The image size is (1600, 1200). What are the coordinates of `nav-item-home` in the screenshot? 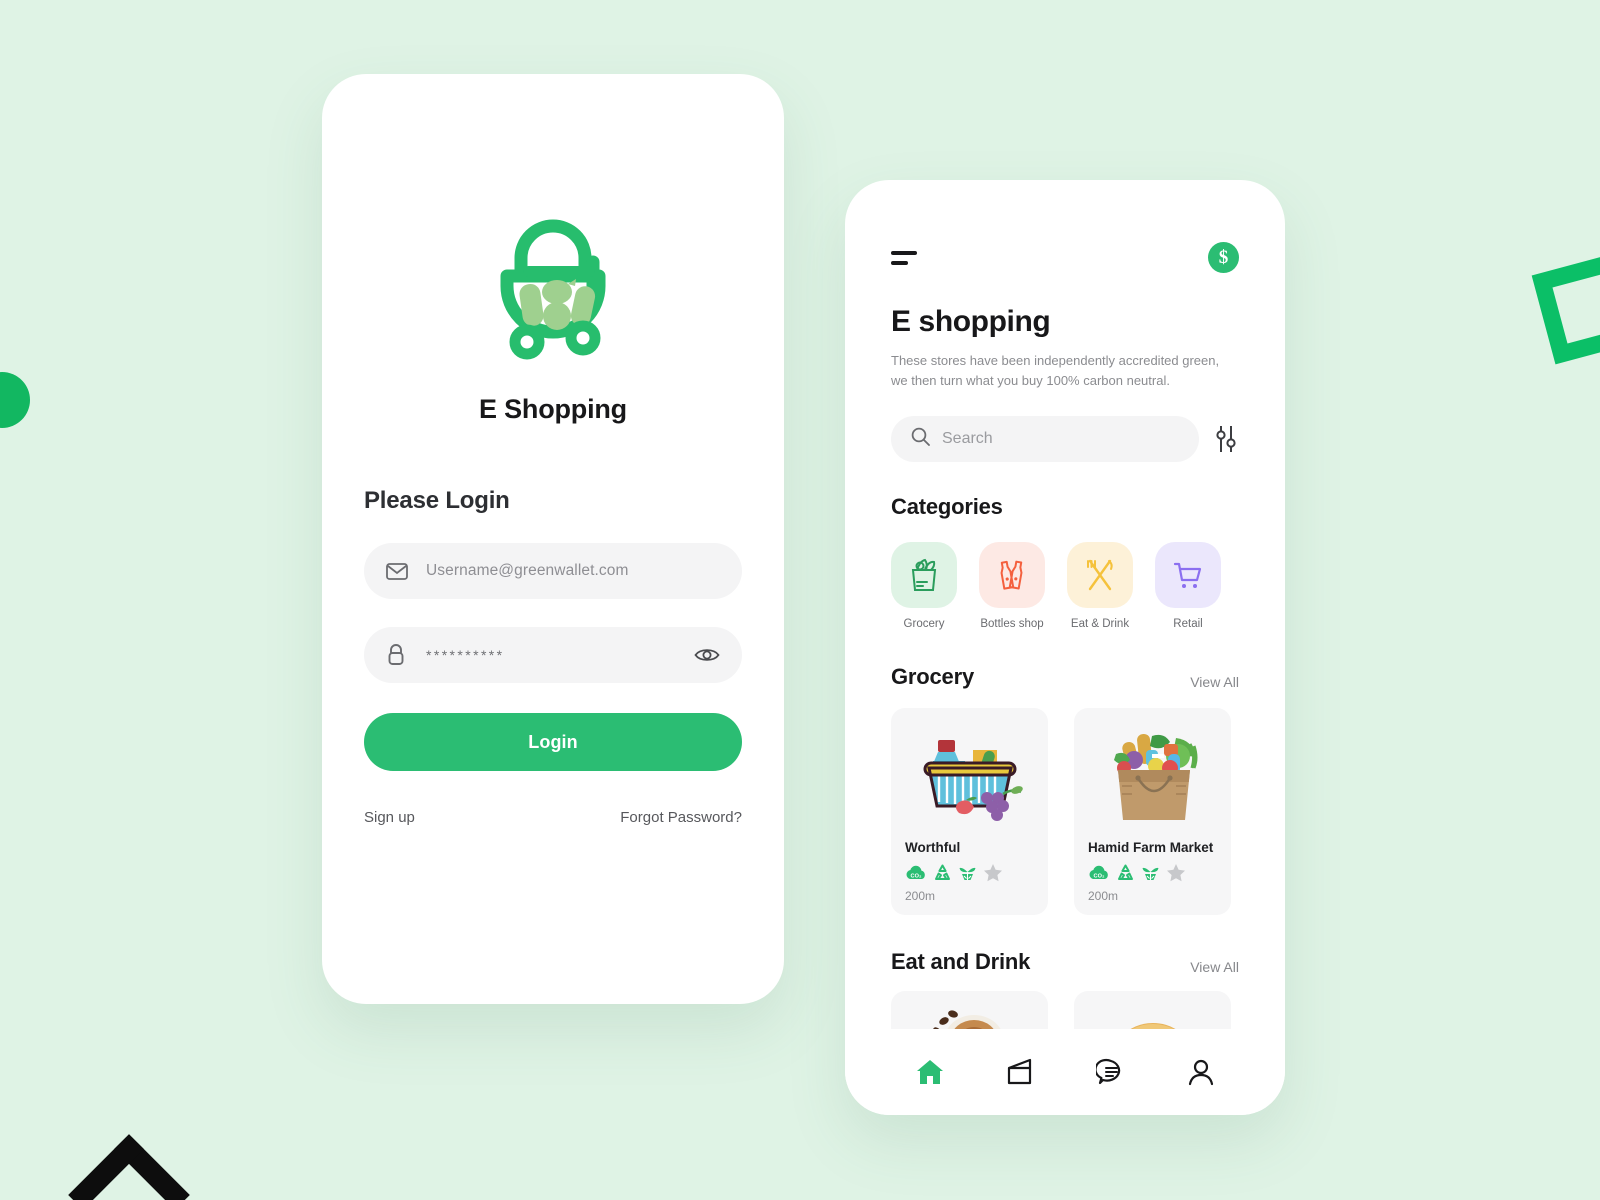 It's located at (930, 1072).